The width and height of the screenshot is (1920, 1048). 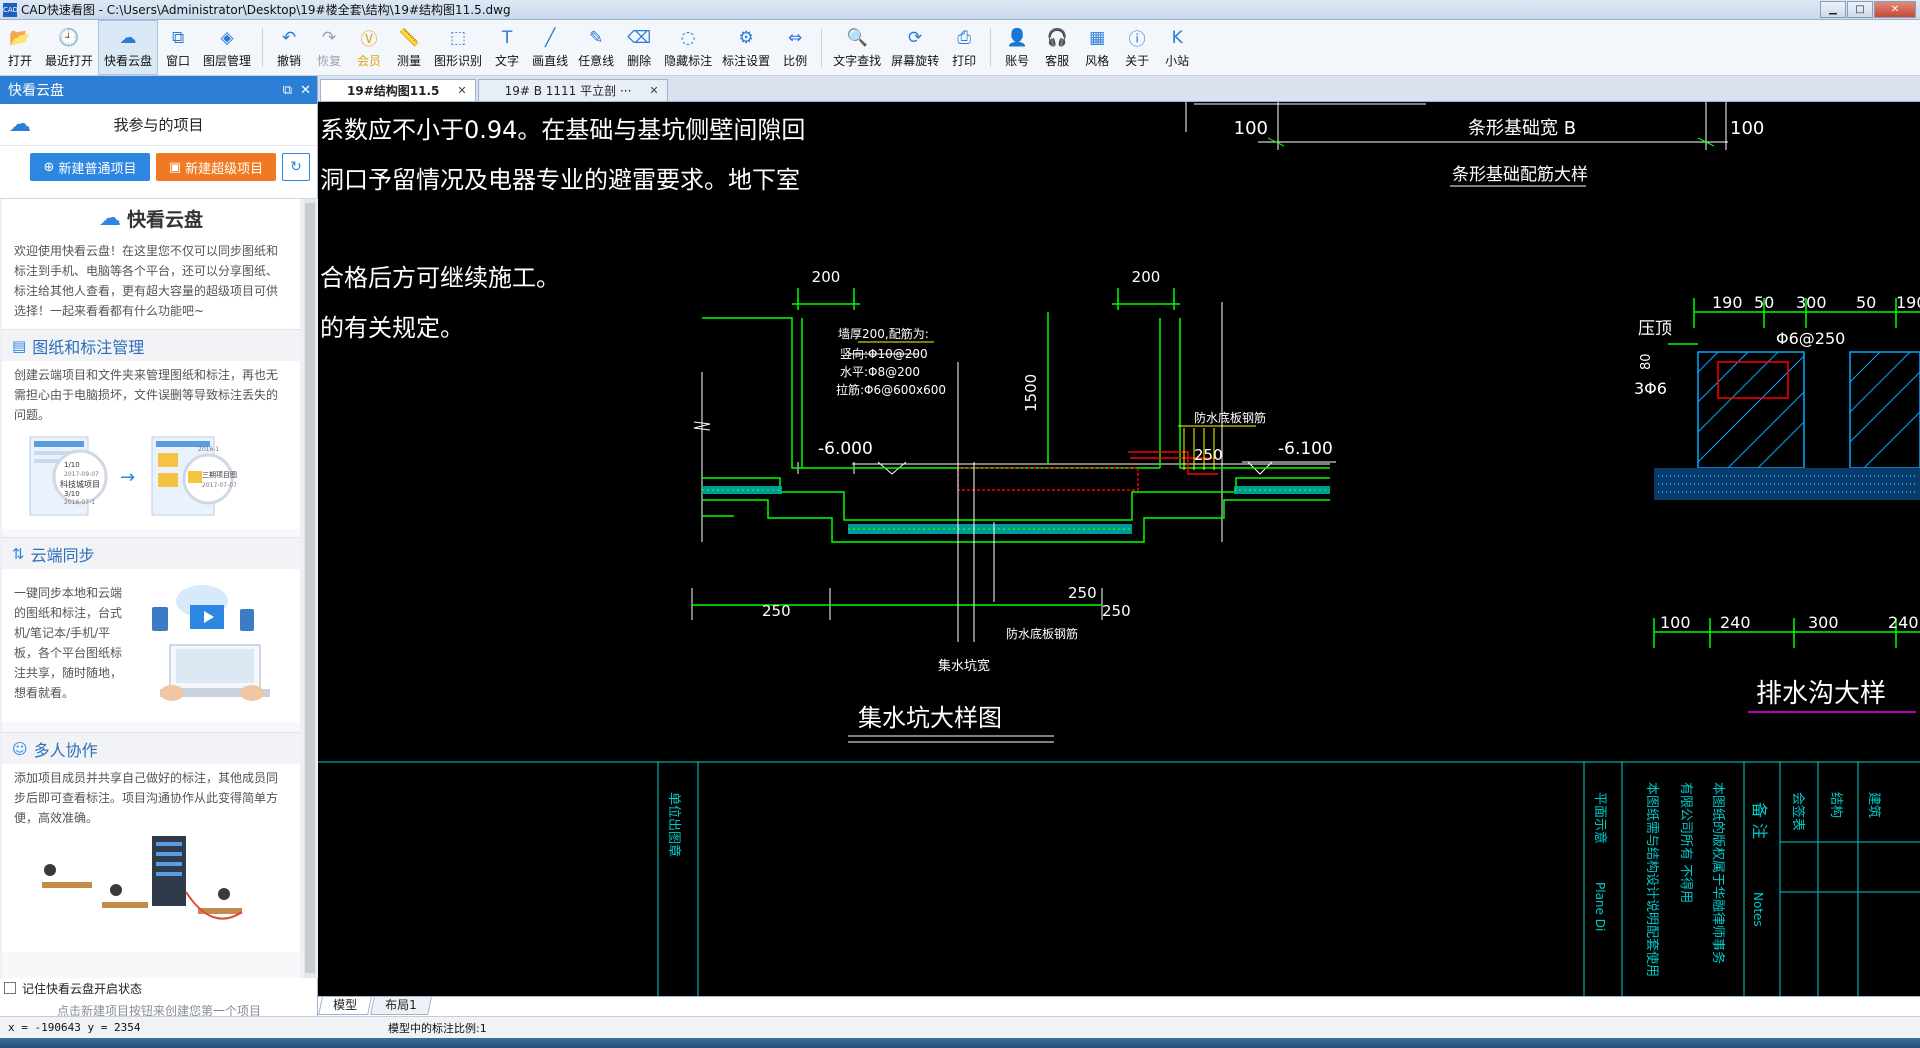 I want to click on tab-layout1: 布局1, so click(x=401, y=1006).